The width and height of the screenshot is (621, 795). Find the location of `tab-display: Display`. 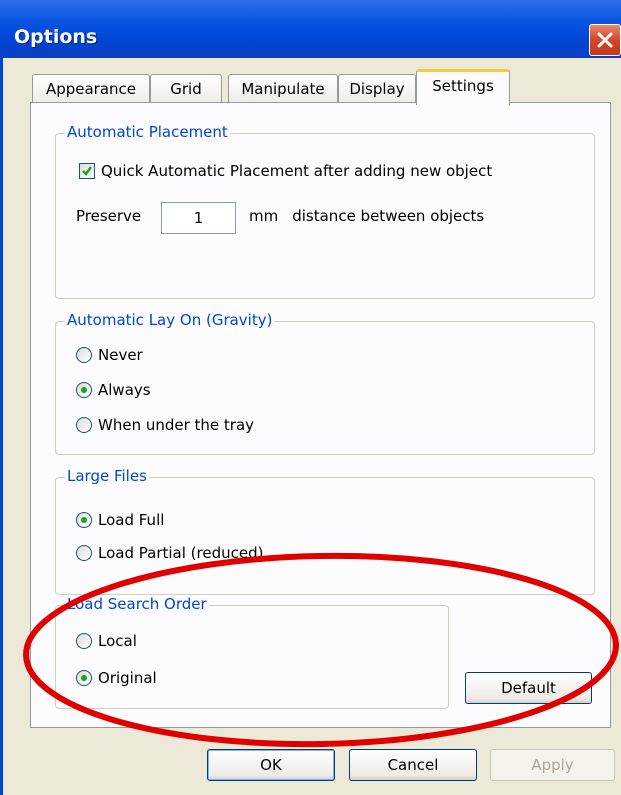

tab-display: Display is located at coordinates (377, 89).